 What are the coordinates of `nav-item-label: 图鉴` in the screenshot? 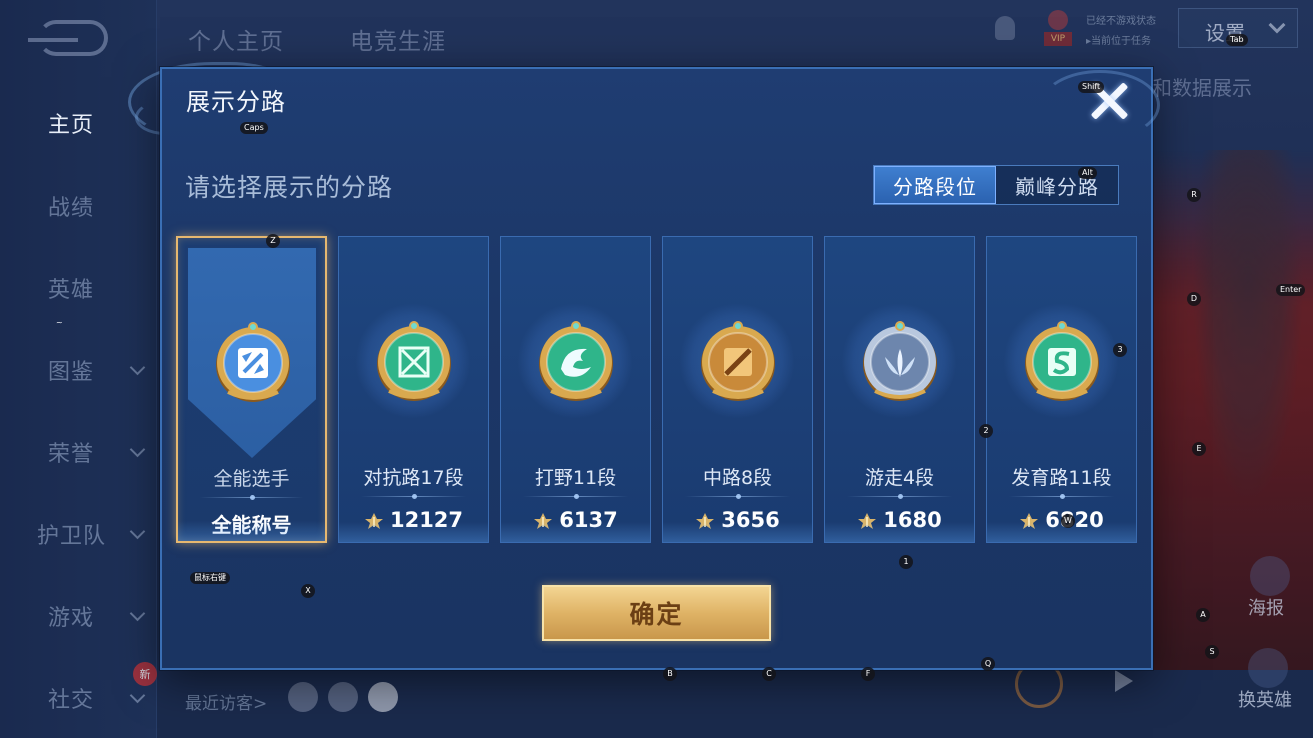 It's located at (71, 372).